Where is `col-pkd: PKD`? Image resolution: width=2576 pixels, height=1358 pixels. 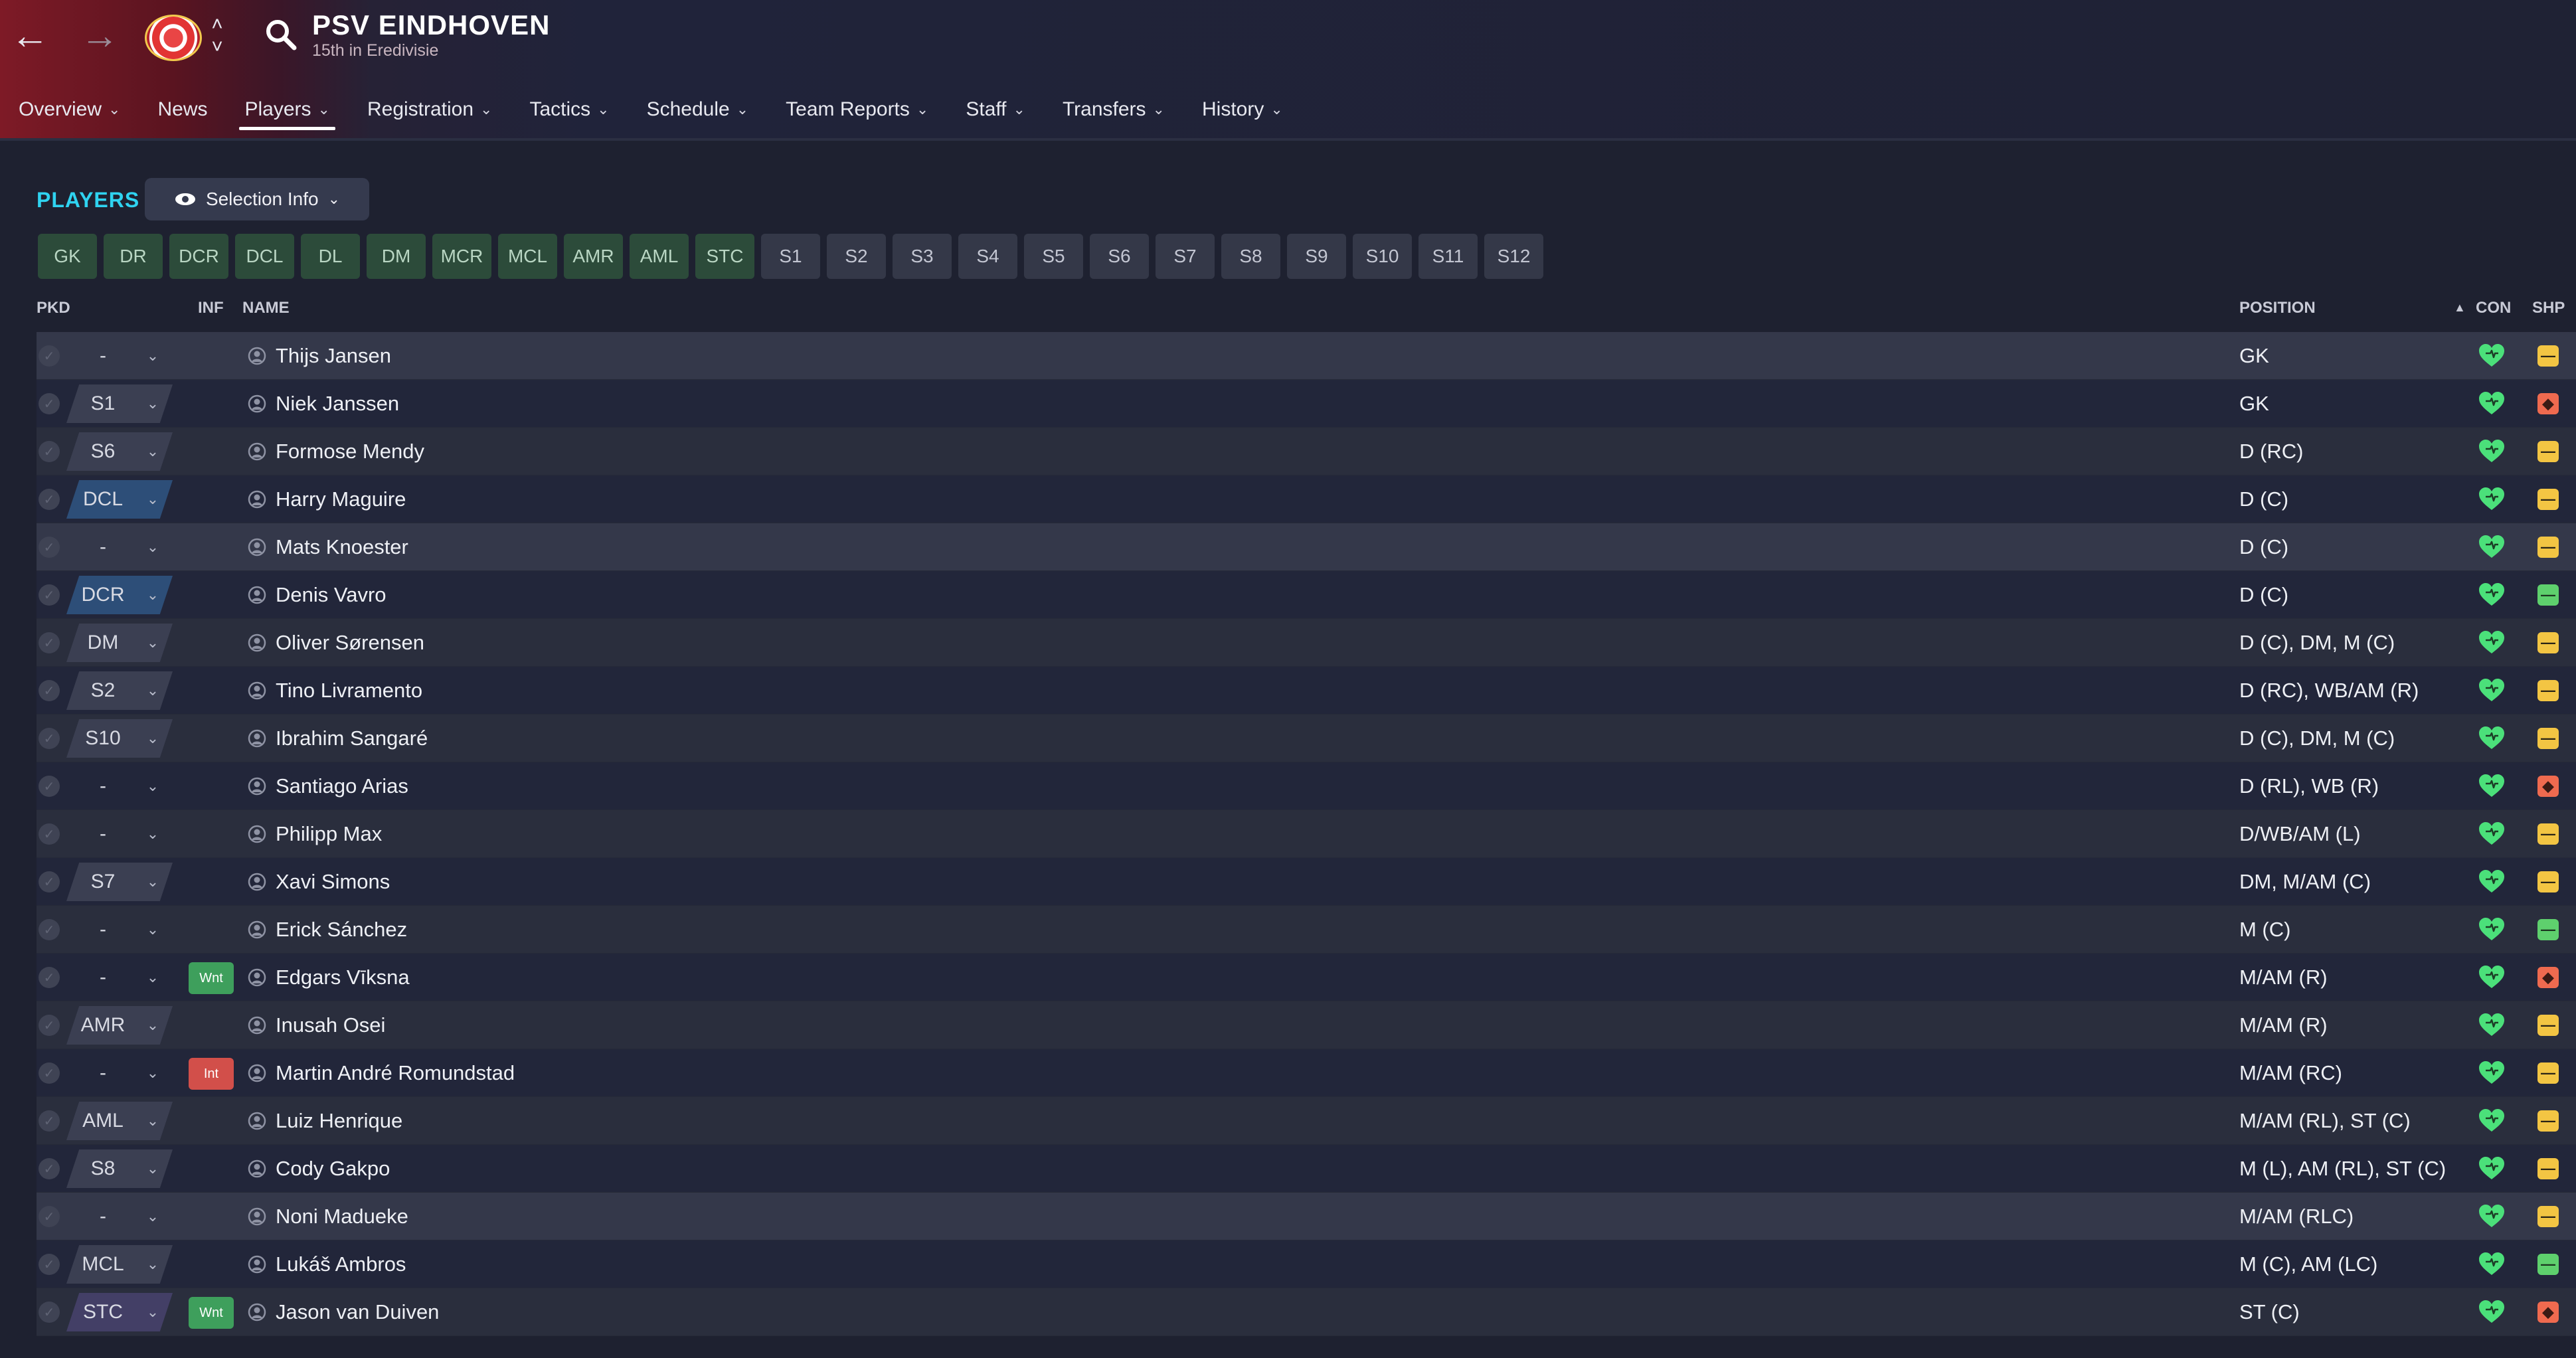
col-pkd: PKD is located at coordinates (53, 308).